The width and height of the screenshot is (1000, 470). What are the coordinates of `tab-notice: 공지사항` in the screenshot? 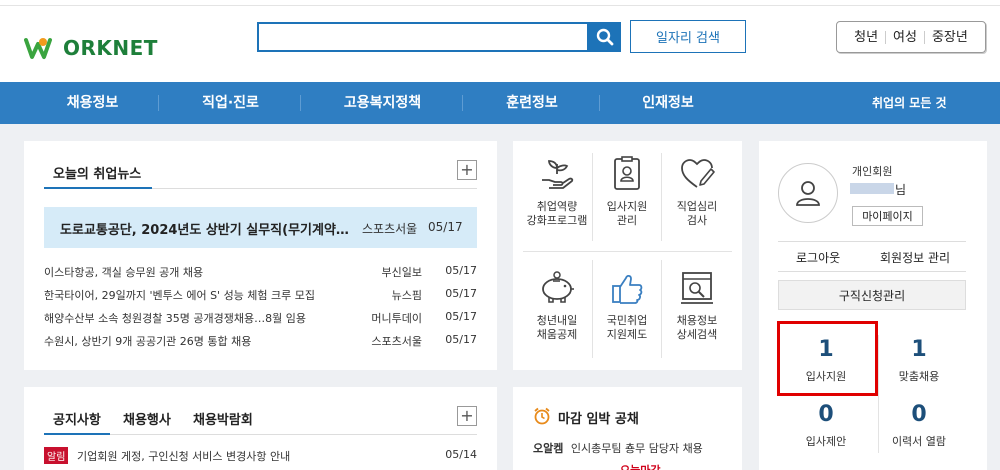 It's located at (77, 418).